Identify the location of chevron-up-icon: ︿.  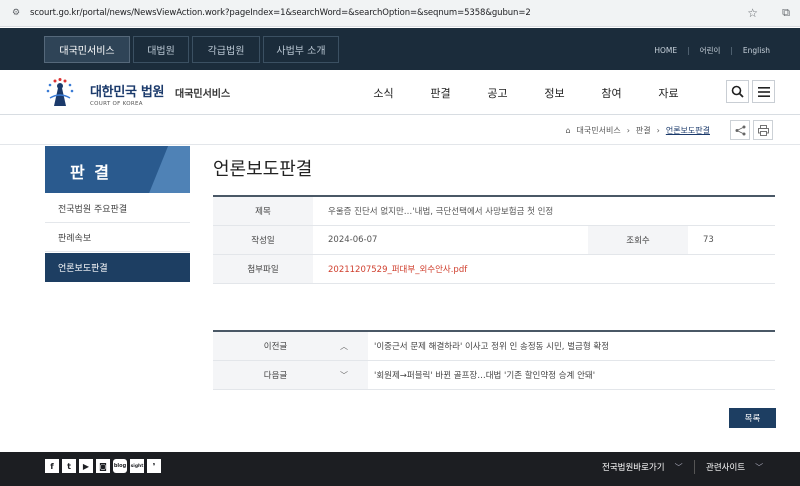
(344, 346).